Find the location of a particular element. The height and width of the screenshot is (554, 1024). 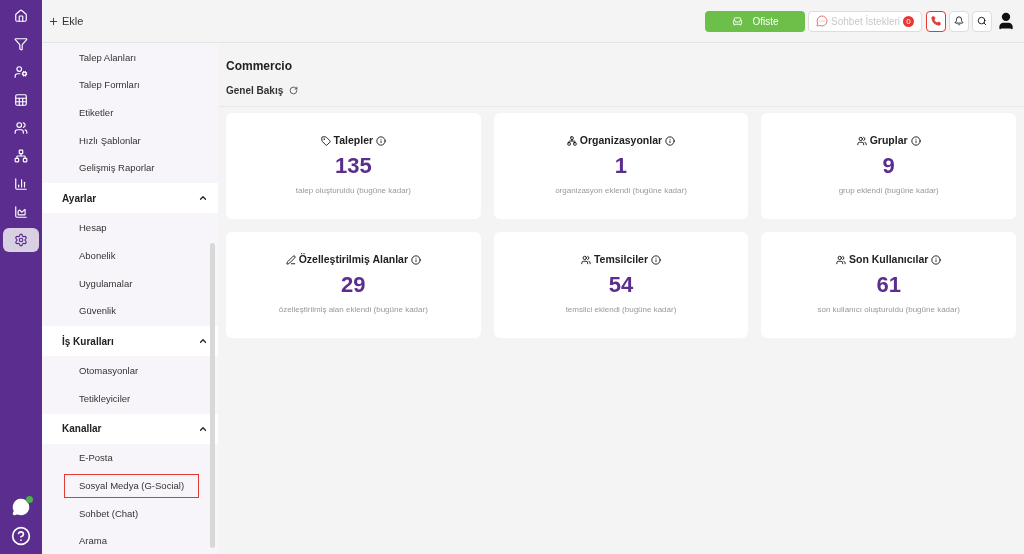

section-header: Kanallar is located at coordinates (130, 428).